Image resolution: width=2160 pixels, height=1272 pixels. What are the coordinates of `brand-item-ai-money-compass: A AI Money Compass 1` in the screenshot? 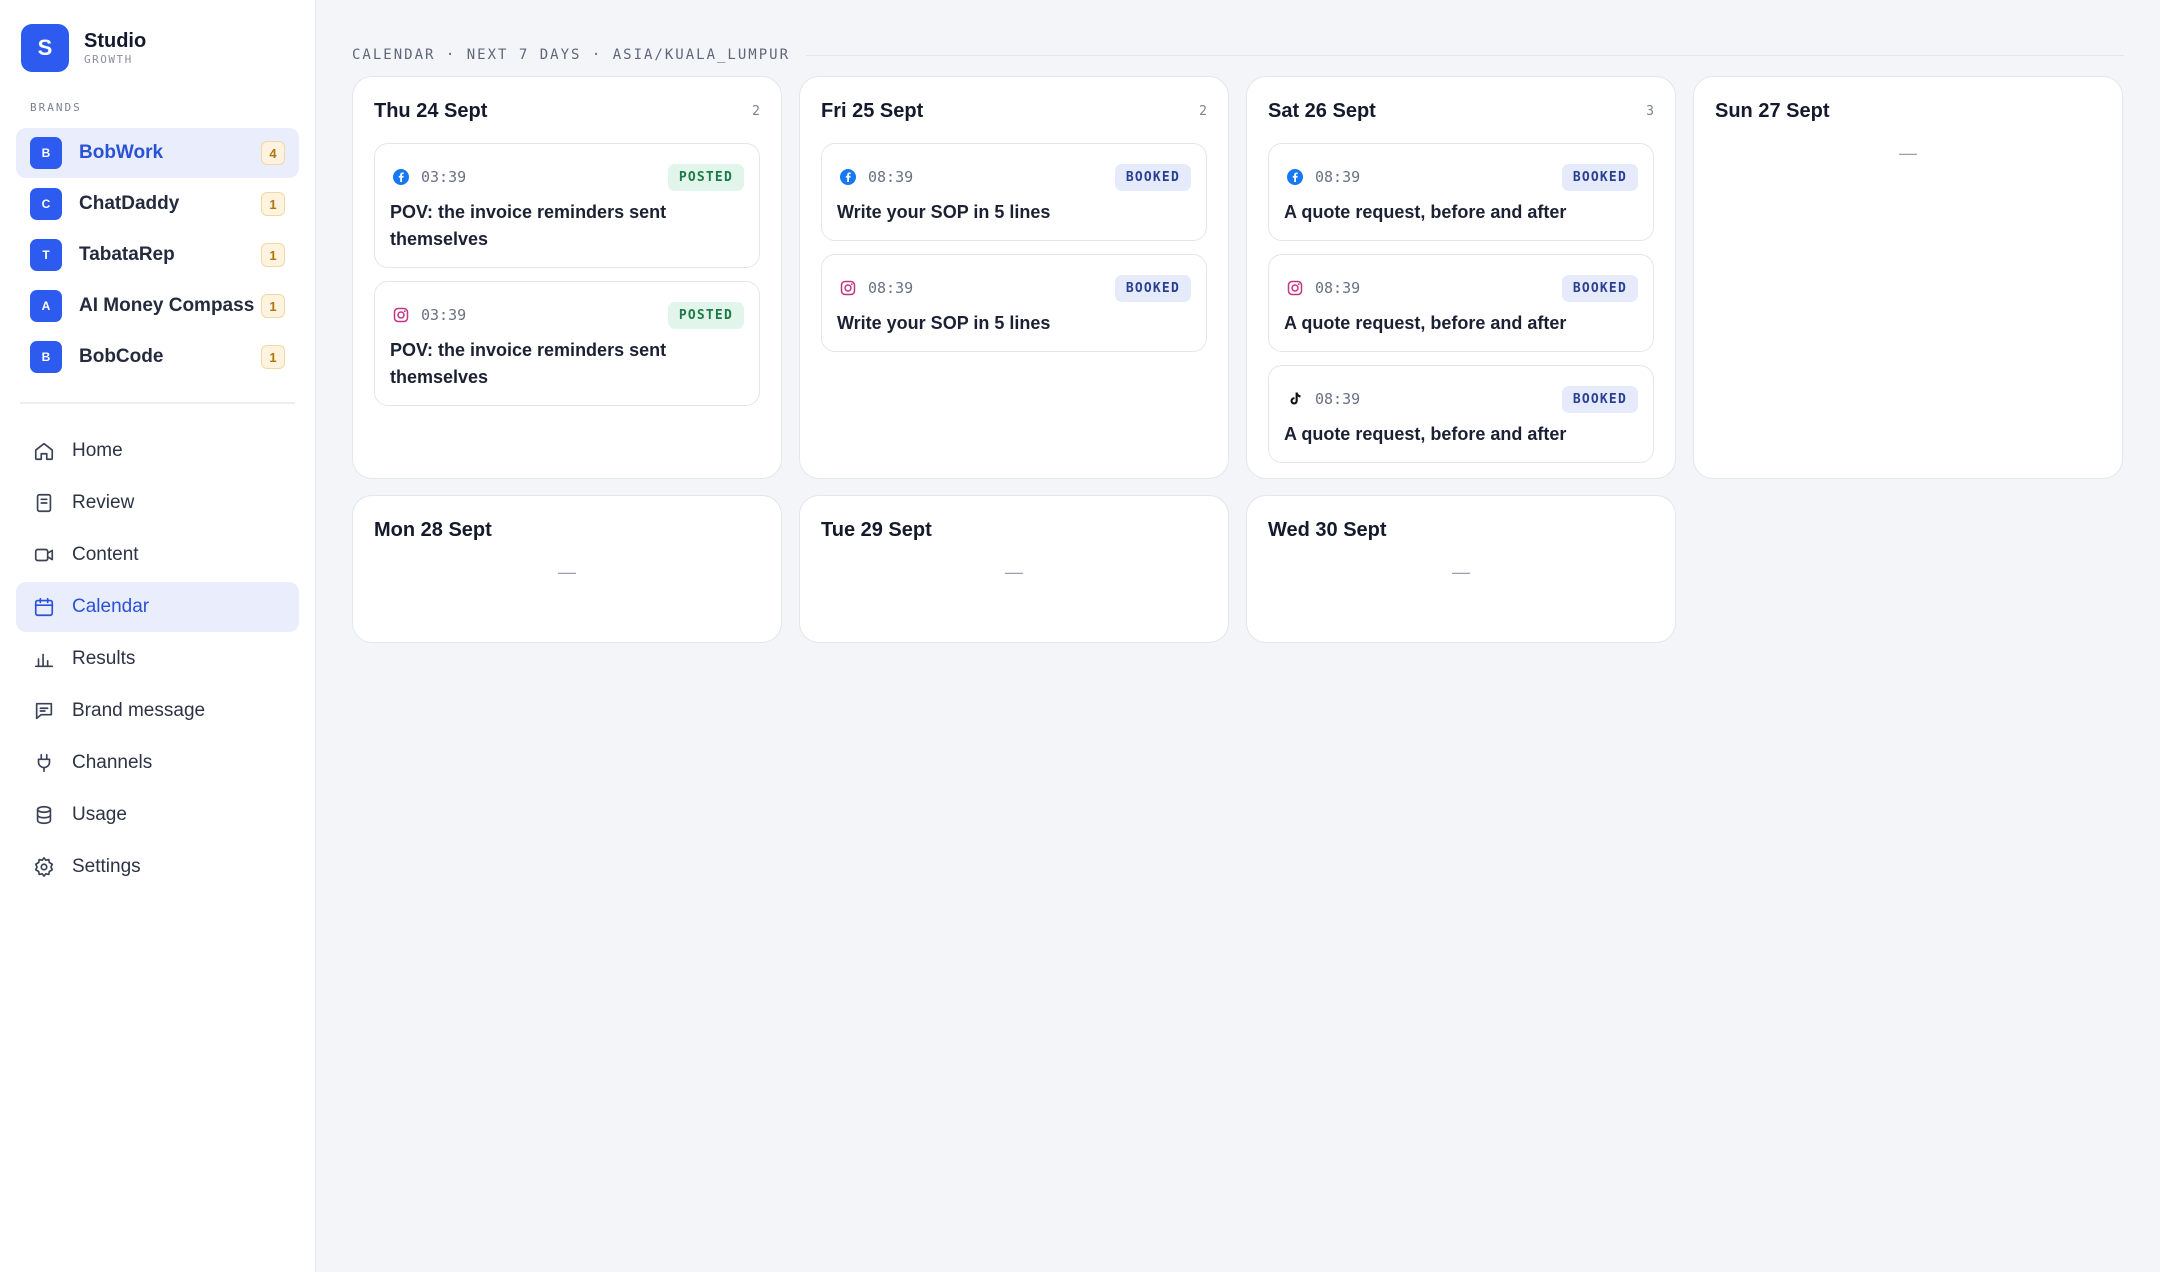 It's located at (157, 306).